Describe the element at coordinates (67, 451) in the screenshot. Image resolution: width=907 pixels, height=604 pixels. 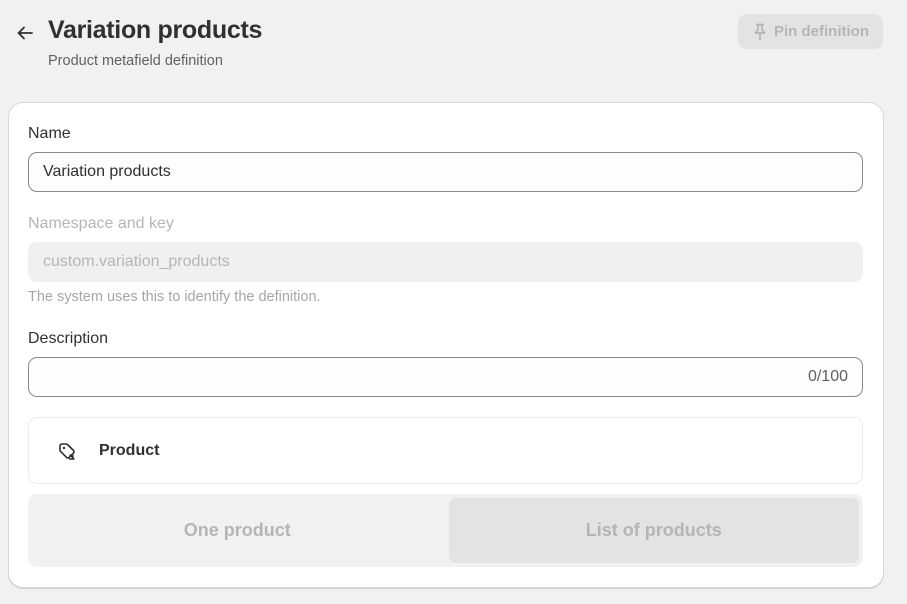
I see `product-tag-icon` at that location.